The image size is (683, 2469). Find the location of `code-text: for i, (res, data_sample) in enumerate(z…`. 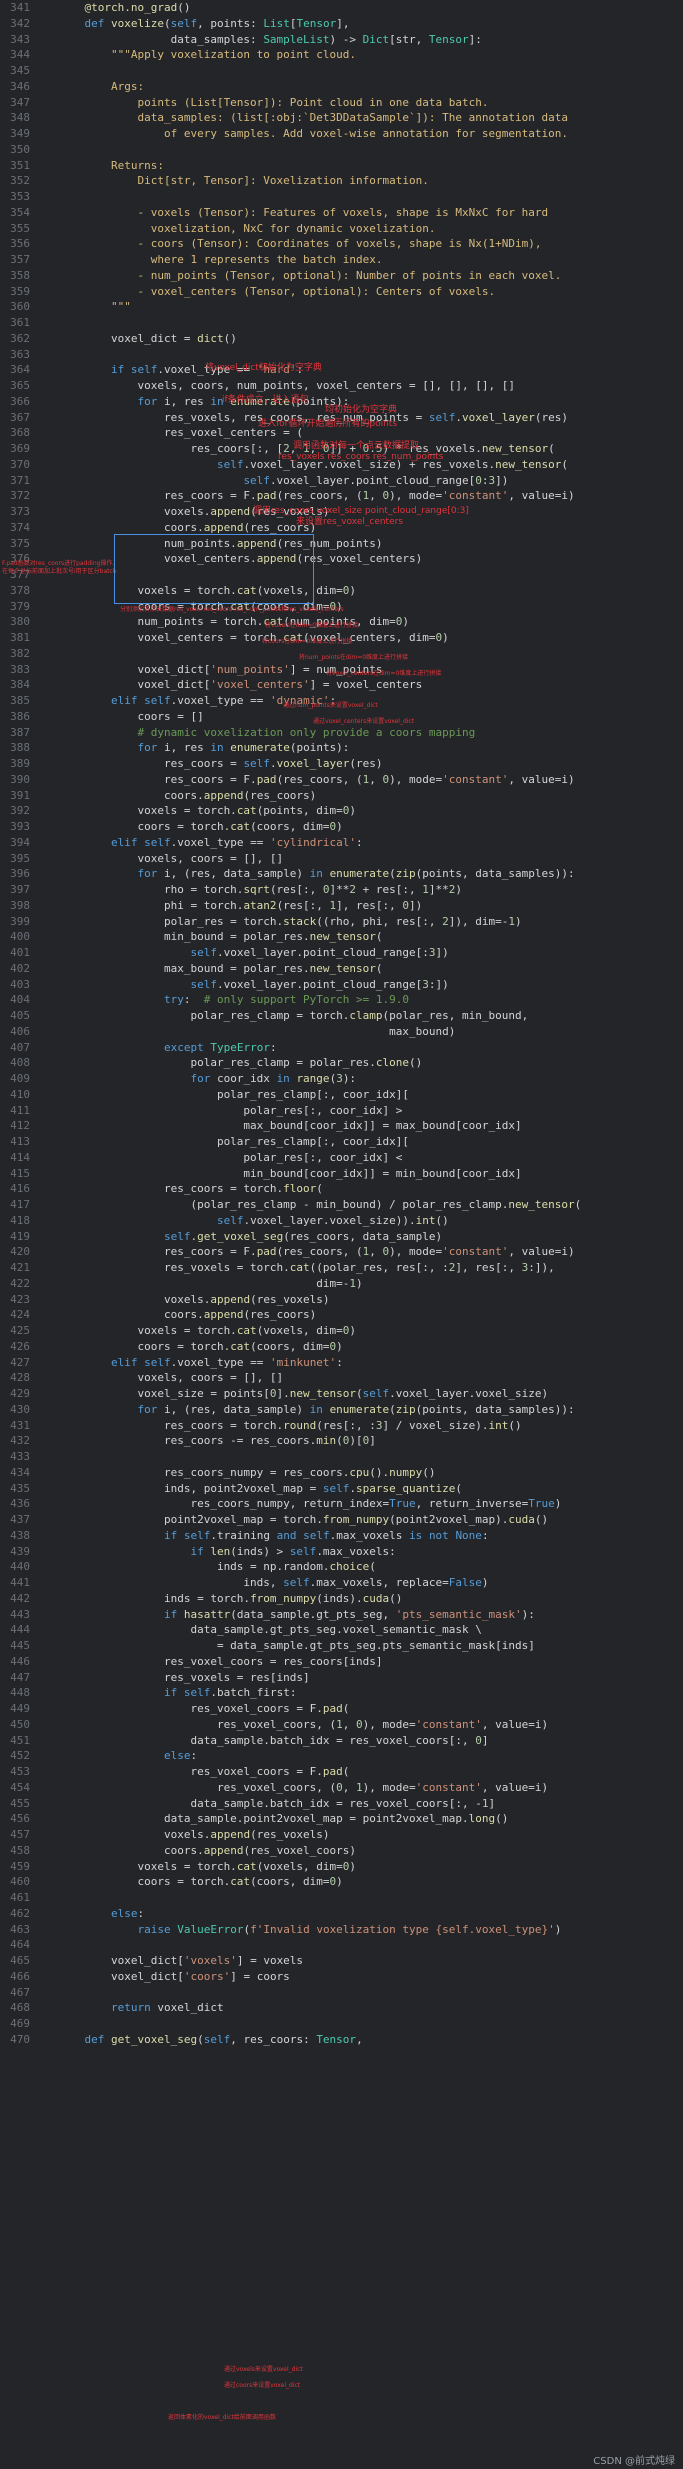

code-text: for i, (res, data_sample) in enumerate(z… is located at coordinates (356, 1409).